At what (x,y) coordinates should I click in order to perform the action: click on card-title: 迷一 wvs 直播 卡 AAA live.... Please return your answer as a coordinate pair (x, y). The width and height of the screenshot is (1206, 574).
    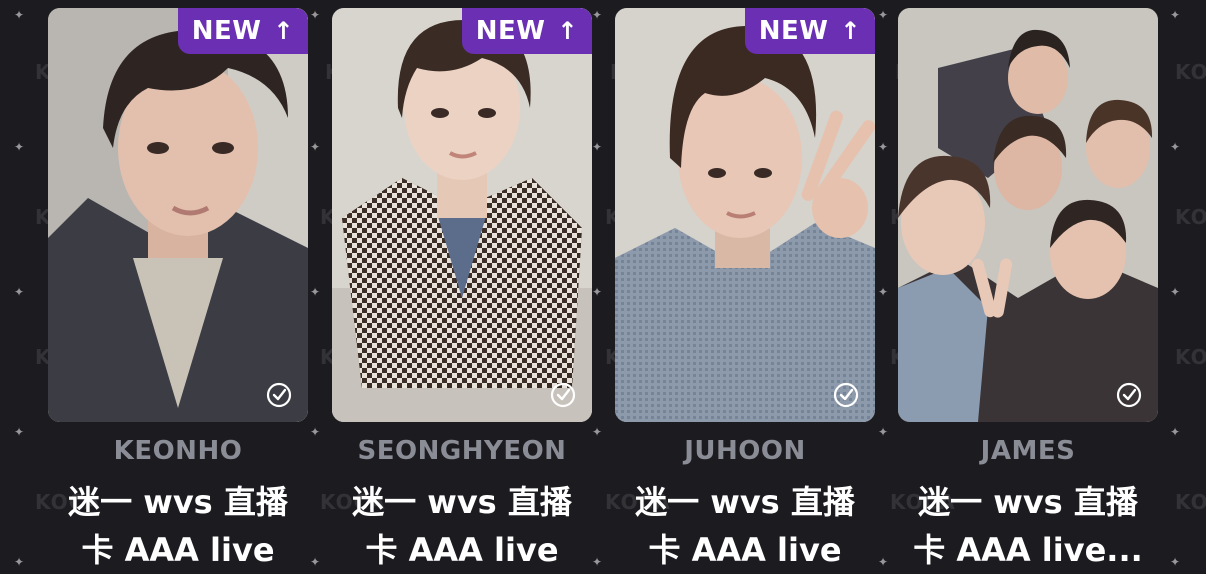
    Looking at the image, I should click on (1028, 526).